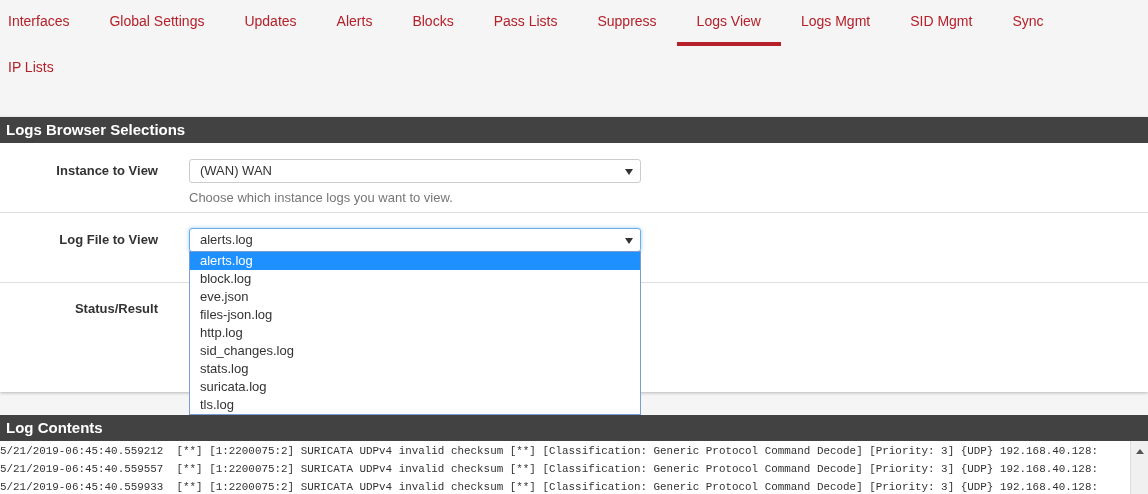 This screenshot has height=494, width=1148. I want to click on nav-tab: IP Lists, so click(37, 69).